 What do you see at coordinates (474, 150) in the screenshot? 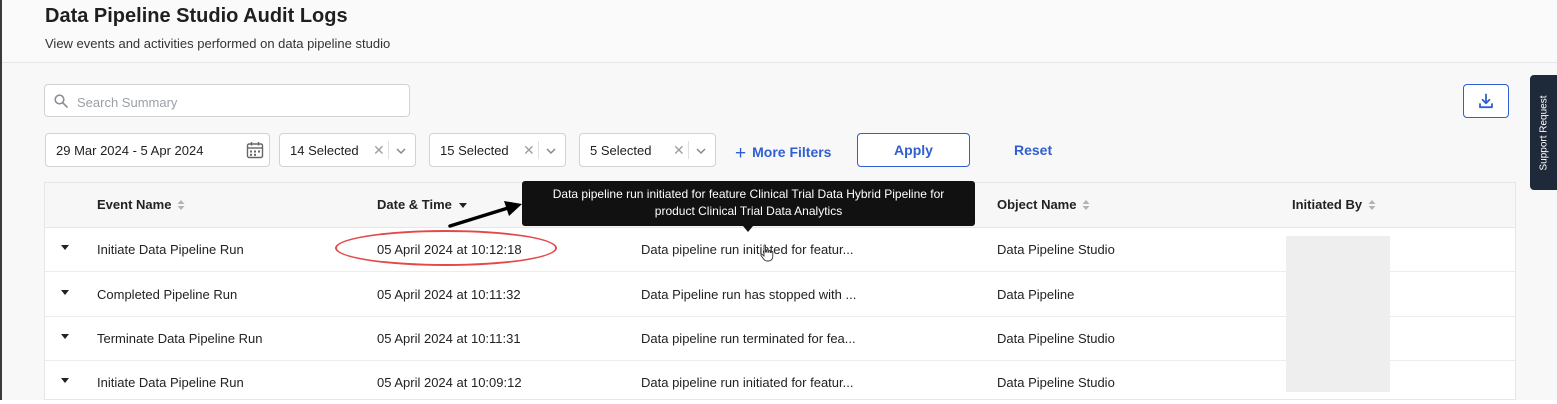
I see `filter-dropdown-2-value: 15 Selected` at bounding box center [474, 150].